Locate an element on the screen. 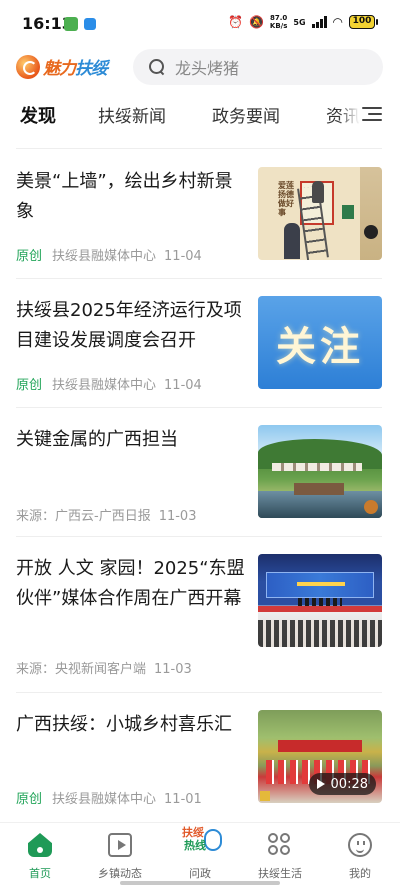 The width and height of the screenshot is (400, 889). nav-label: 扶绥生活 is located at coordinates (280, 873).